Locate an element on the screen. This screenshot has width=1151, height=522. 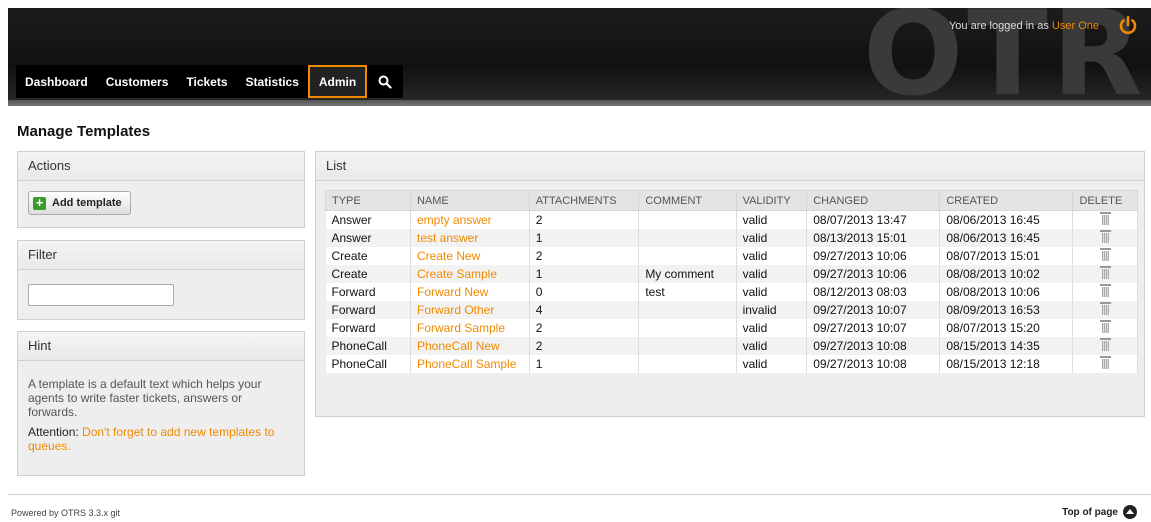
template-name-link: Forward Sample is located at coordinates (470, 328).